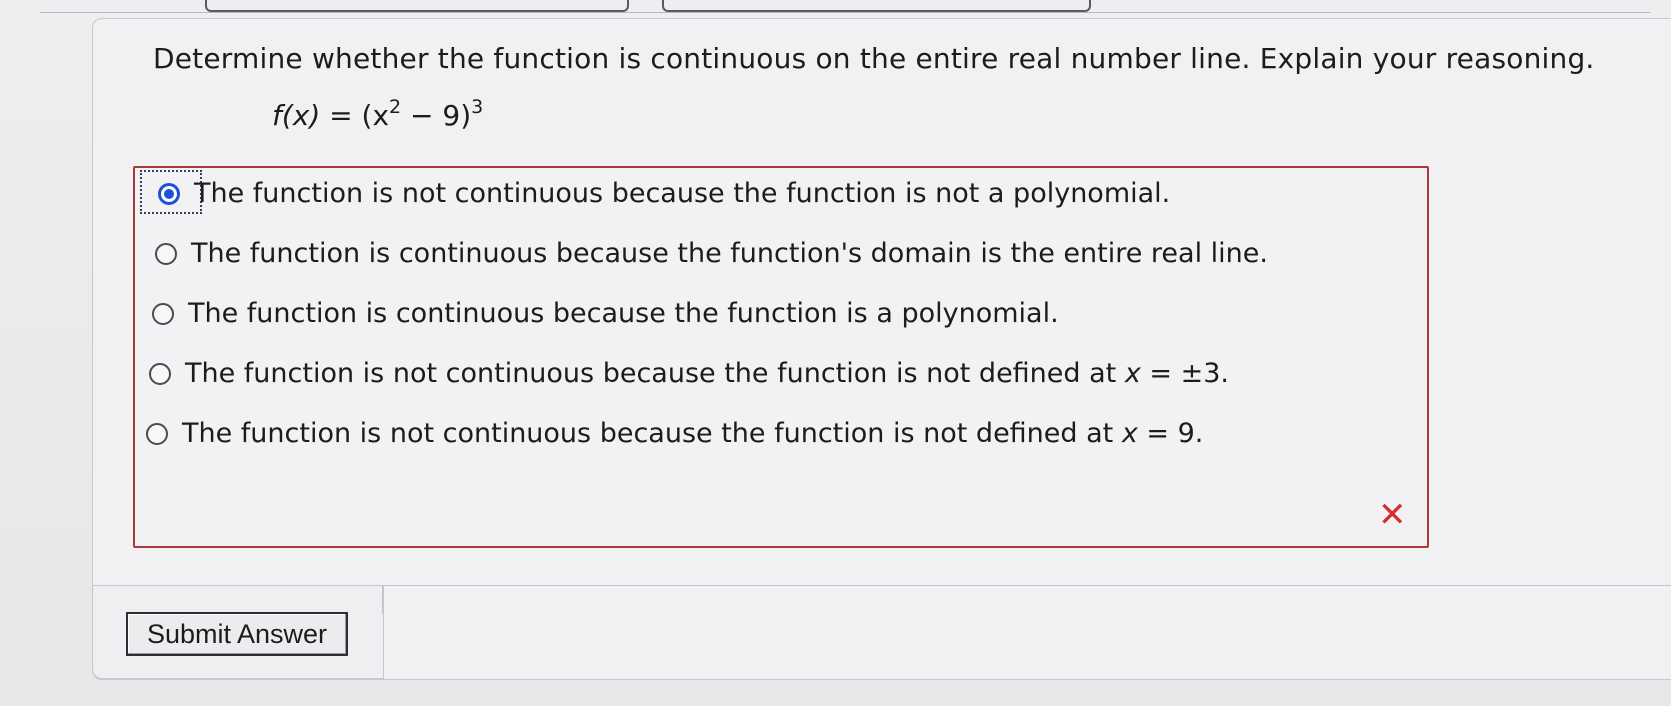 The width and height of the screenshot is (1671, 706). Describe the element at coordinates (296, 115) in the screenshot. I see `function-name: f(x)` at that location.